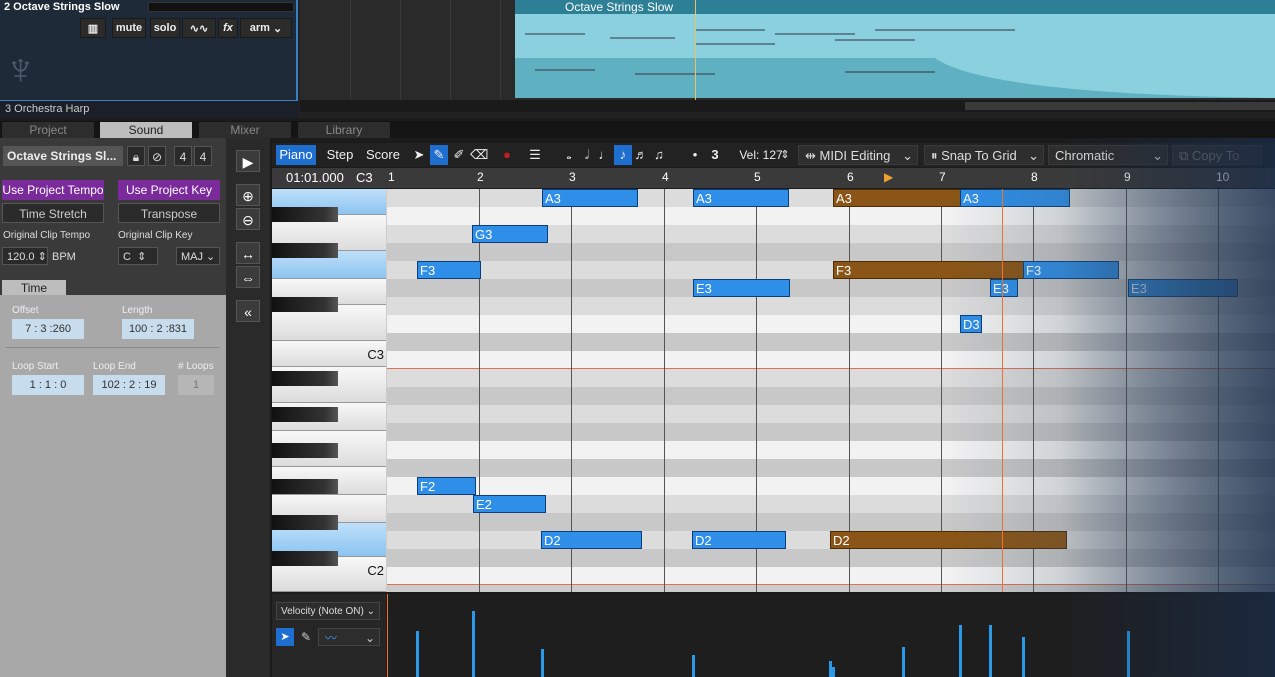 This screenshot has width=1275, height=677. Describe the element at coordinates (984, 155) in the screenshot. I see `snap-dropdown: ⏸ Snap To Grid ⌄` at that location.